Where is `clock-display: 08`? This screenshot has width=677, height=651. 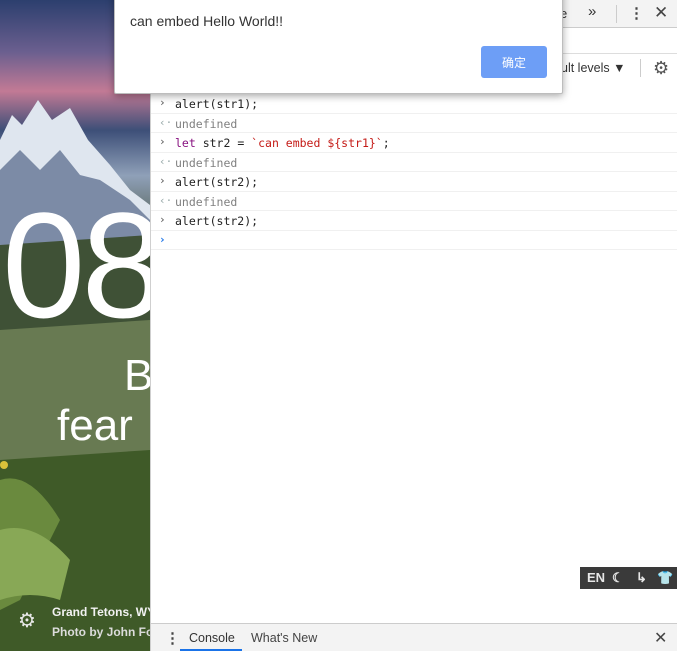
clock-display: 08 is located at coordinates (76, 265).